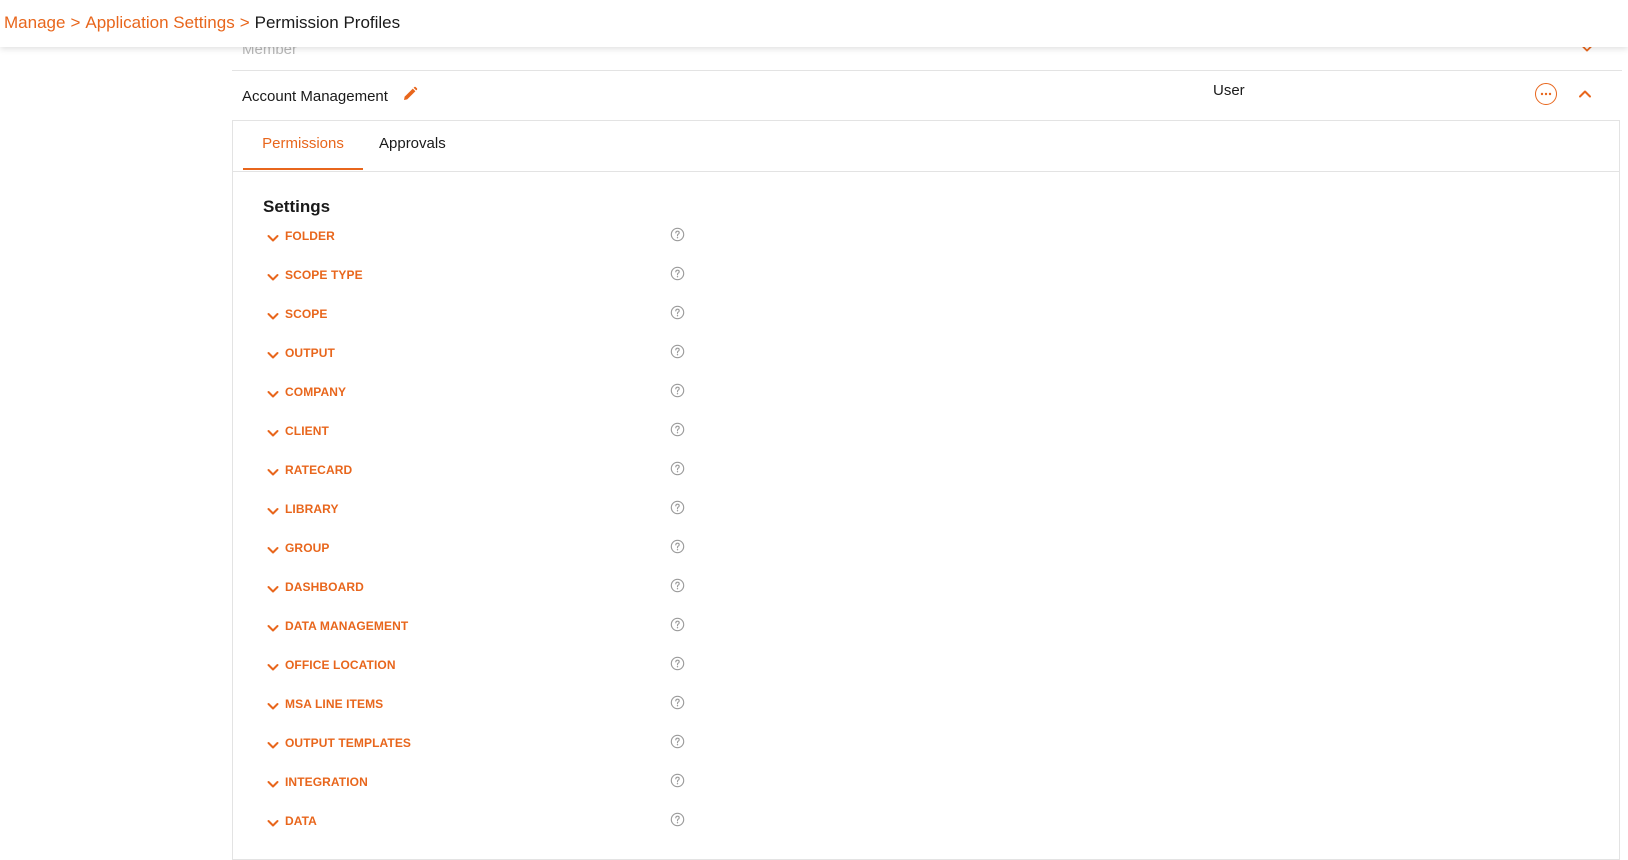  What do you see at coordinates (312, 509) in the screenshot?
I see `permission-setting-label: LIBRARY` at bounding box center [312, 509].